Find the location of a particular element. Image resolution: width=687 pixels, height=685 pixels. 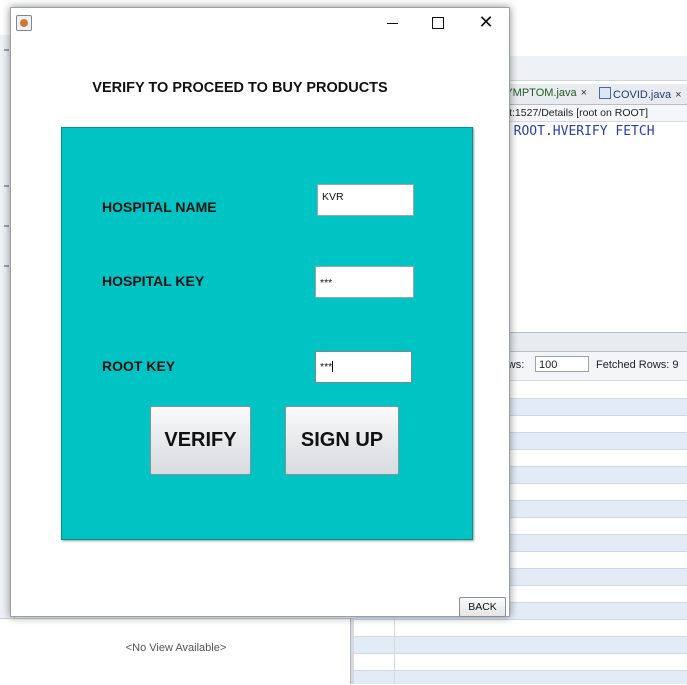

close-button: ✕ is located at coordinates (486, 23).